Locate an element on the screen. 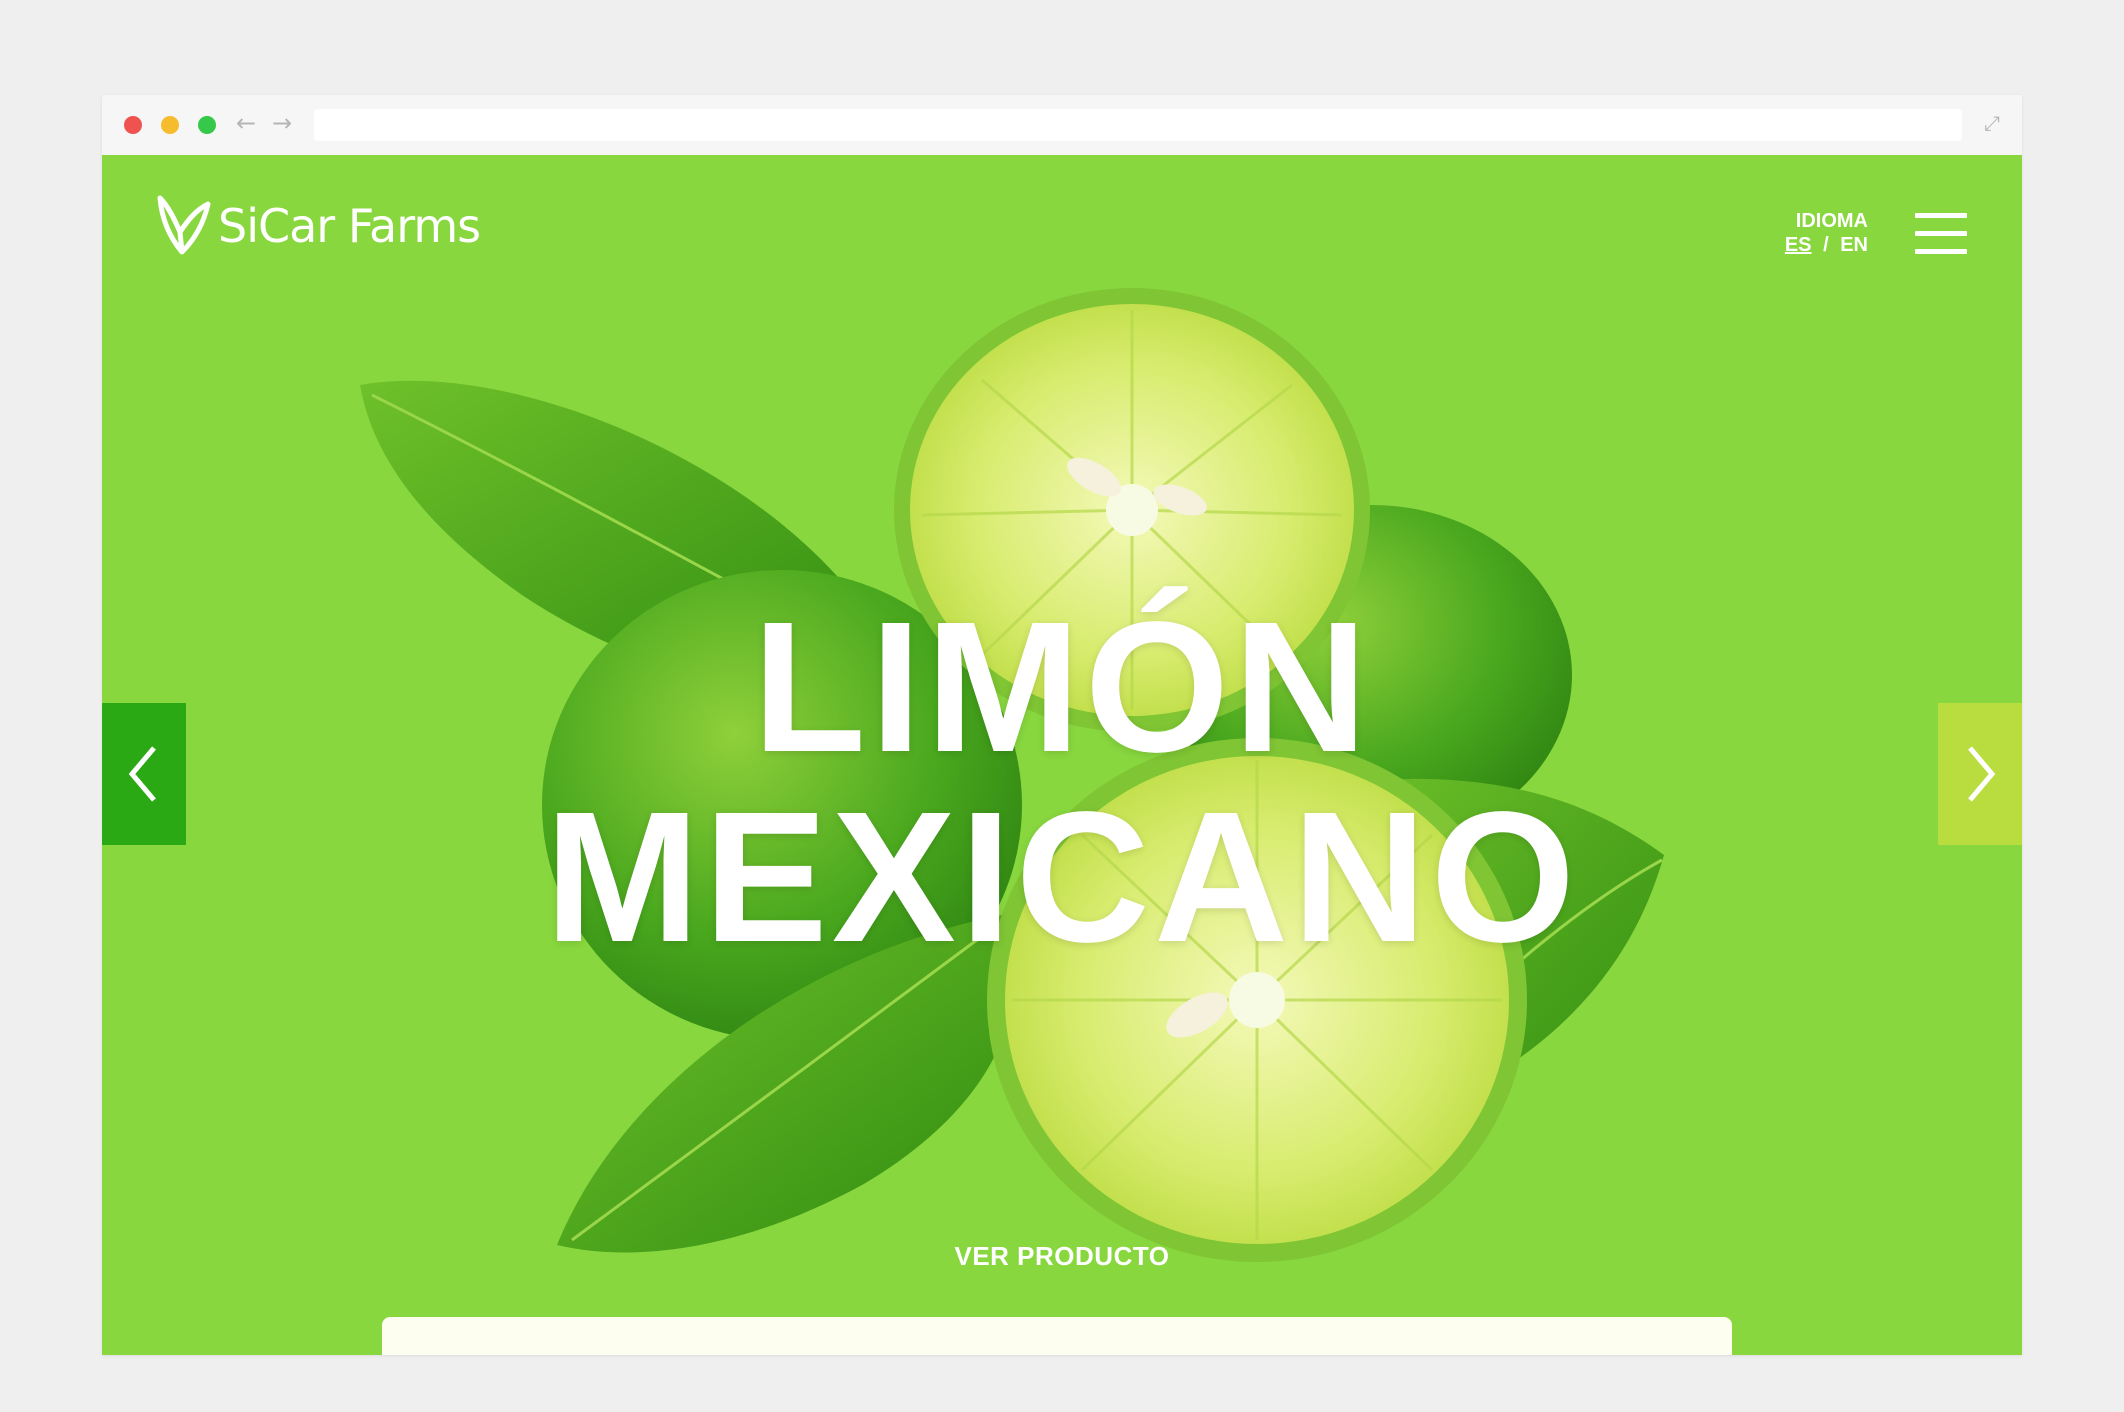 The height and width of the screenshot is (1412, 2124). view-product-link: VER PRODUCTO is located at coordinates (1062, 1256).